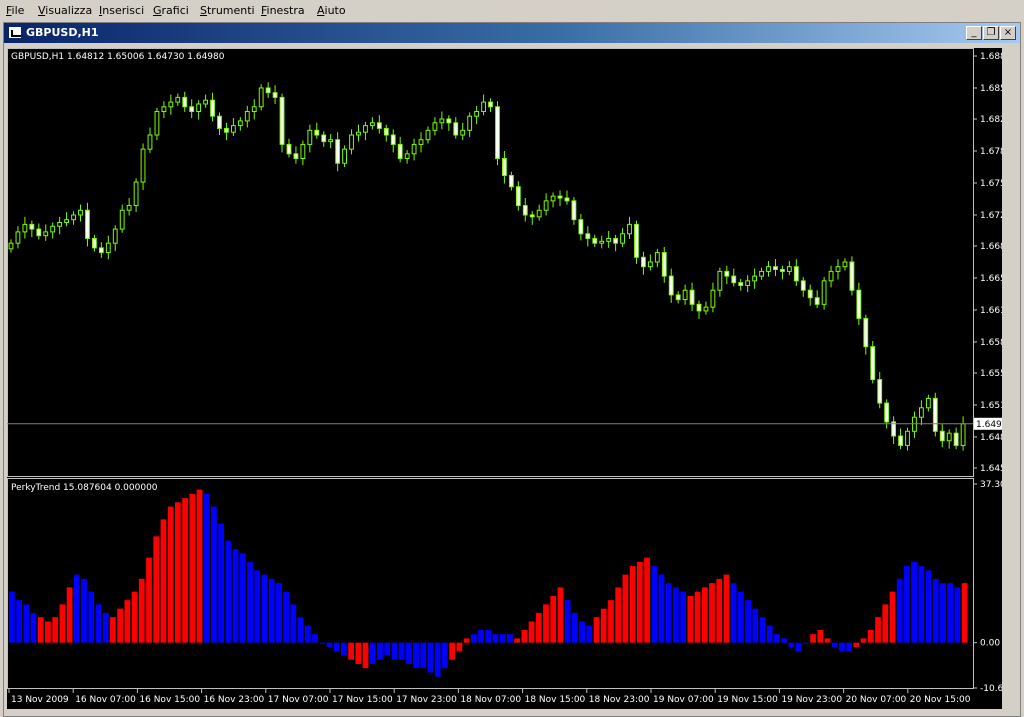 This screenshot has height=717, width=1024. What do you see at coordinates (65, 10) in the screenshot?
I see `menu-visualizza: Visualizza` at bounding box center [65, 10].